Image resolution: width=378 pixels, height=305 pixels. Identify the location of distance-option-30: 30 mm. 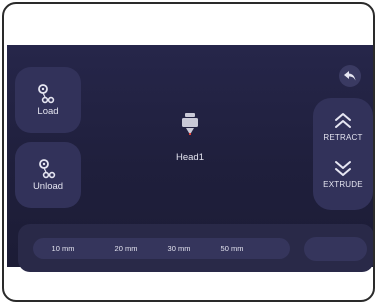
(179, 248).